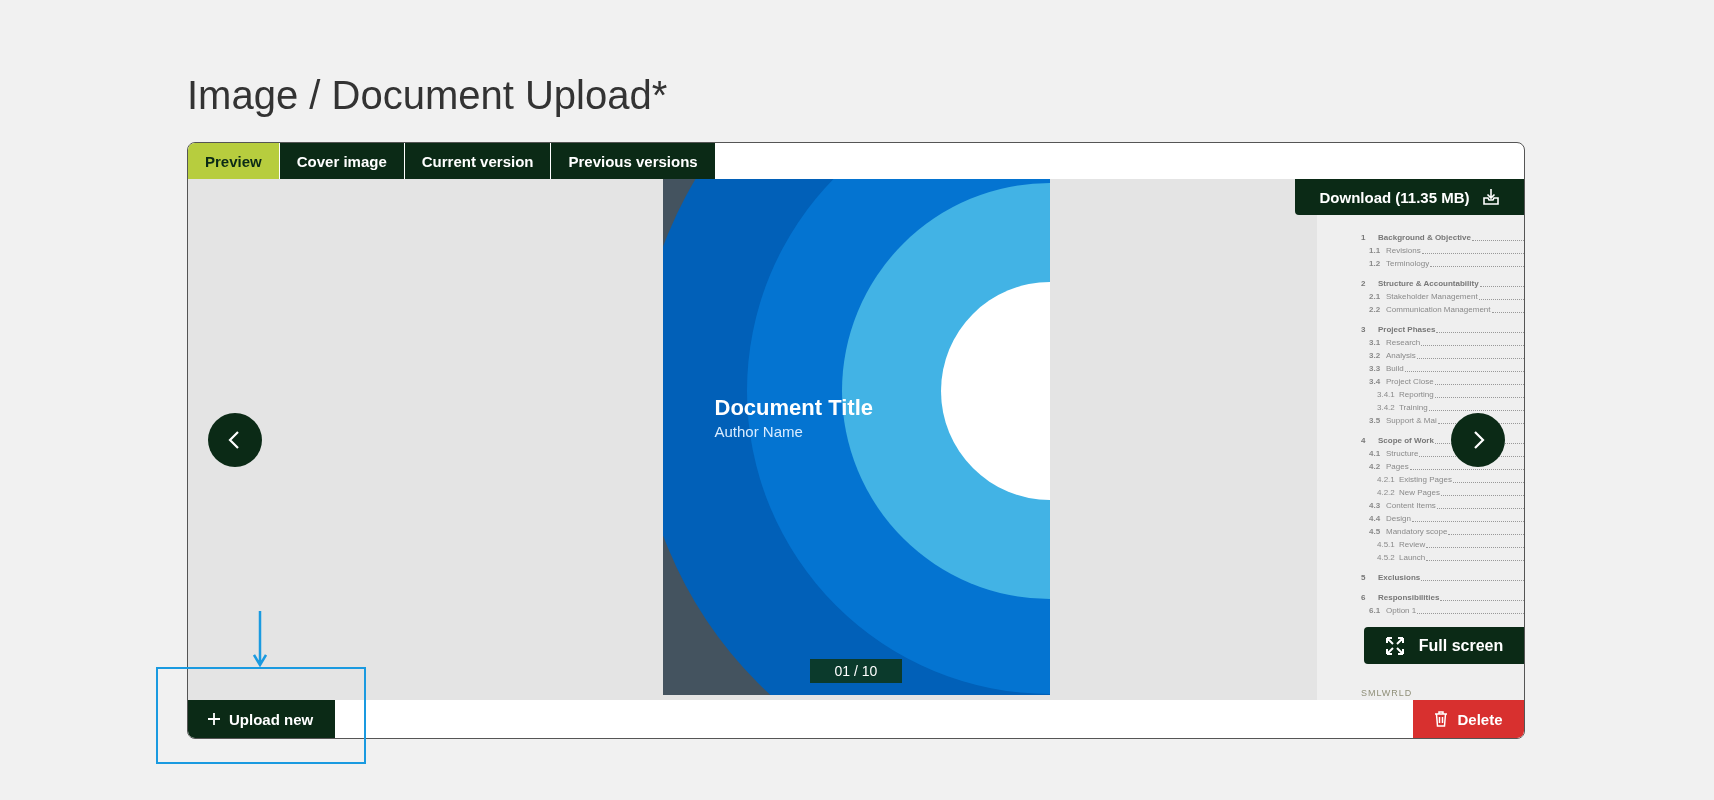  What do you see at coordinates (1424, 237) in the screenshot?
I see `toc-entry: Background & Objective` at bounding box center [1424, 237].